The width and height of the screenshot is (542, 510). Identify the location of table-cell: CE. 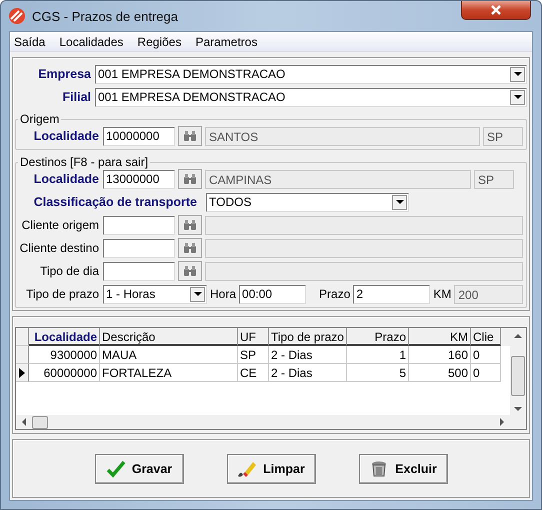
(253, 373).